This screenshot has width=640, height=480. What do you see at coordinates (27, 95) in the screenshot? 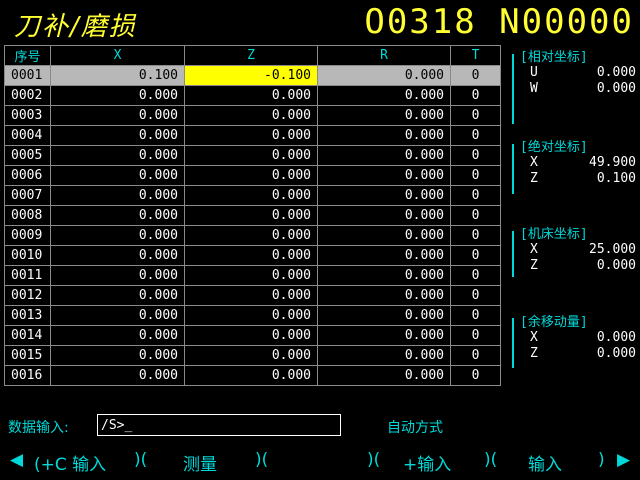
I see `cell-no: 0002` at bounding box center [27, 95].